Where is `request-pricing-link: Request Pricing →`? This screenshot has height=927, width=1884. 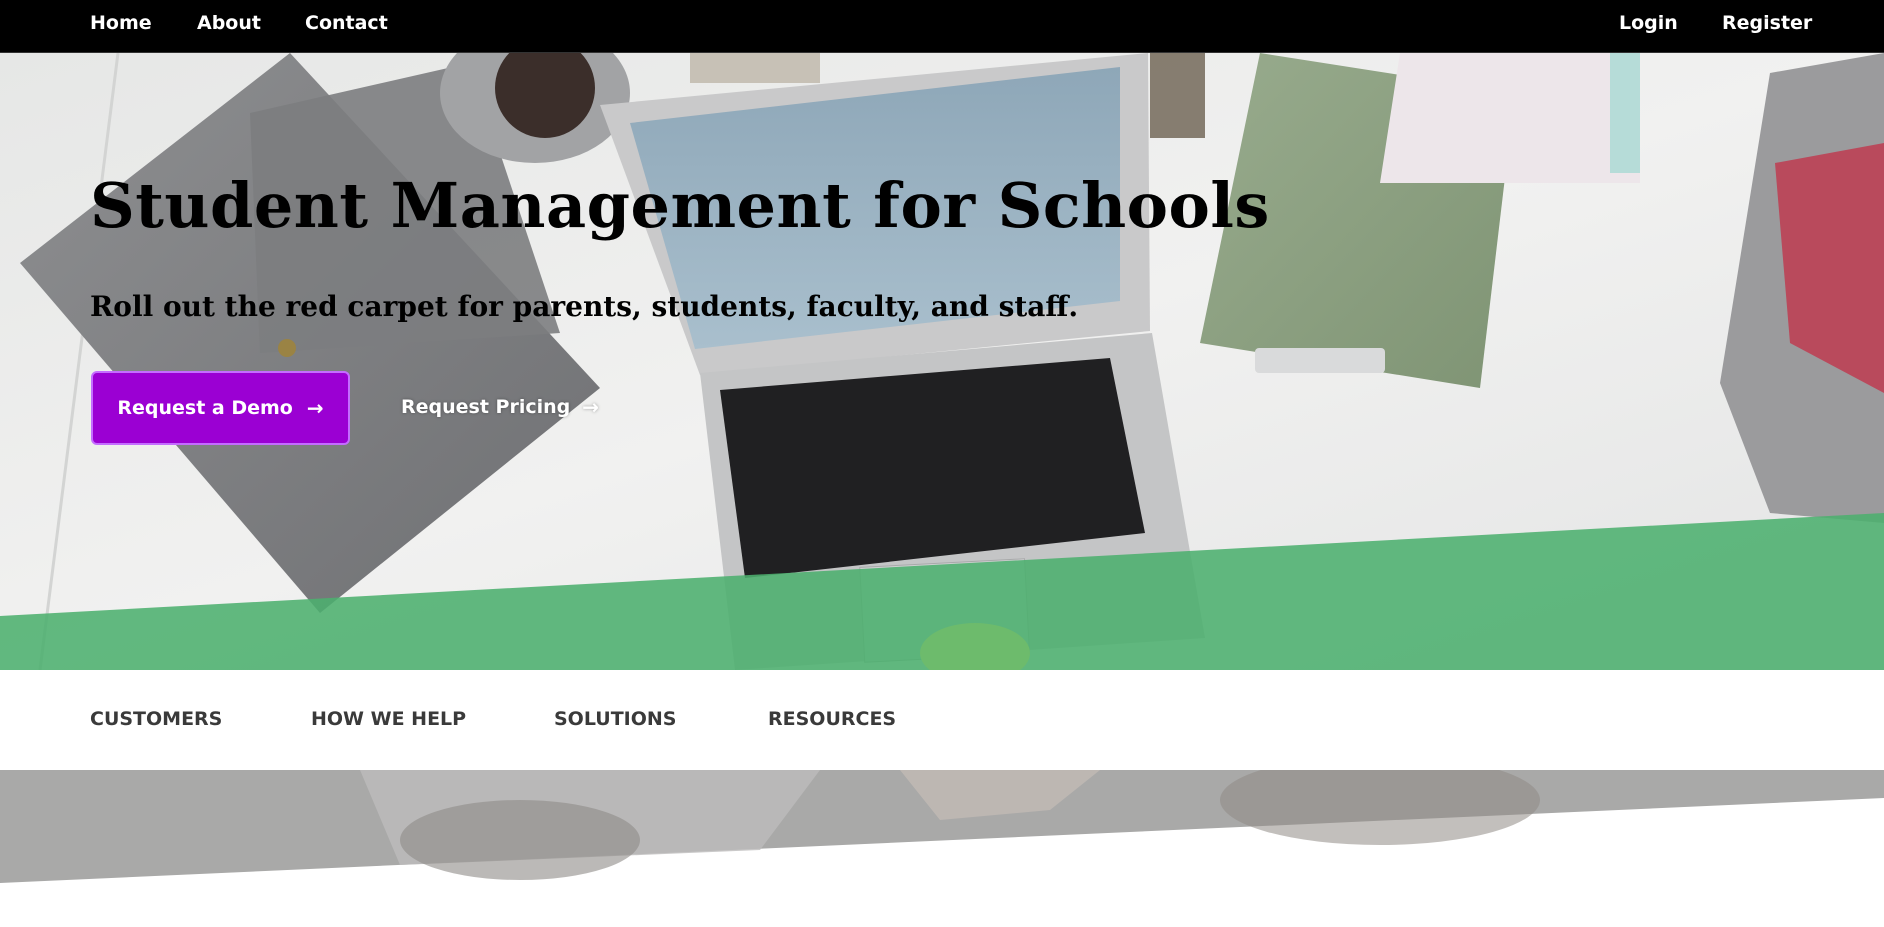 request-pricing-link: Request Pricing → is located at coordinates (500, 407).